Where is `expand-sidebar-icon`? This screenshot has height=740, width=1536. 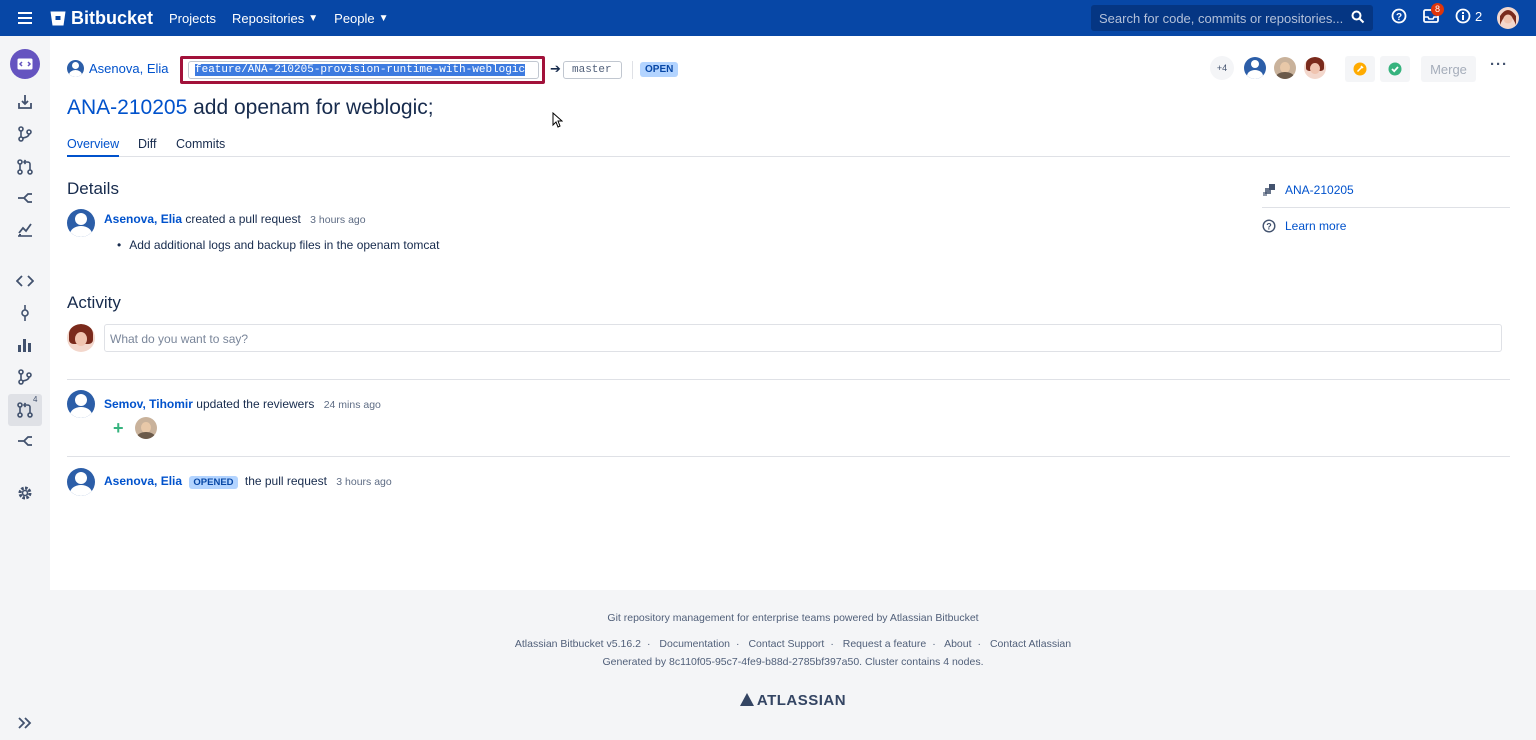
expand-sidebar-icon is located at coordinates (25, 723).